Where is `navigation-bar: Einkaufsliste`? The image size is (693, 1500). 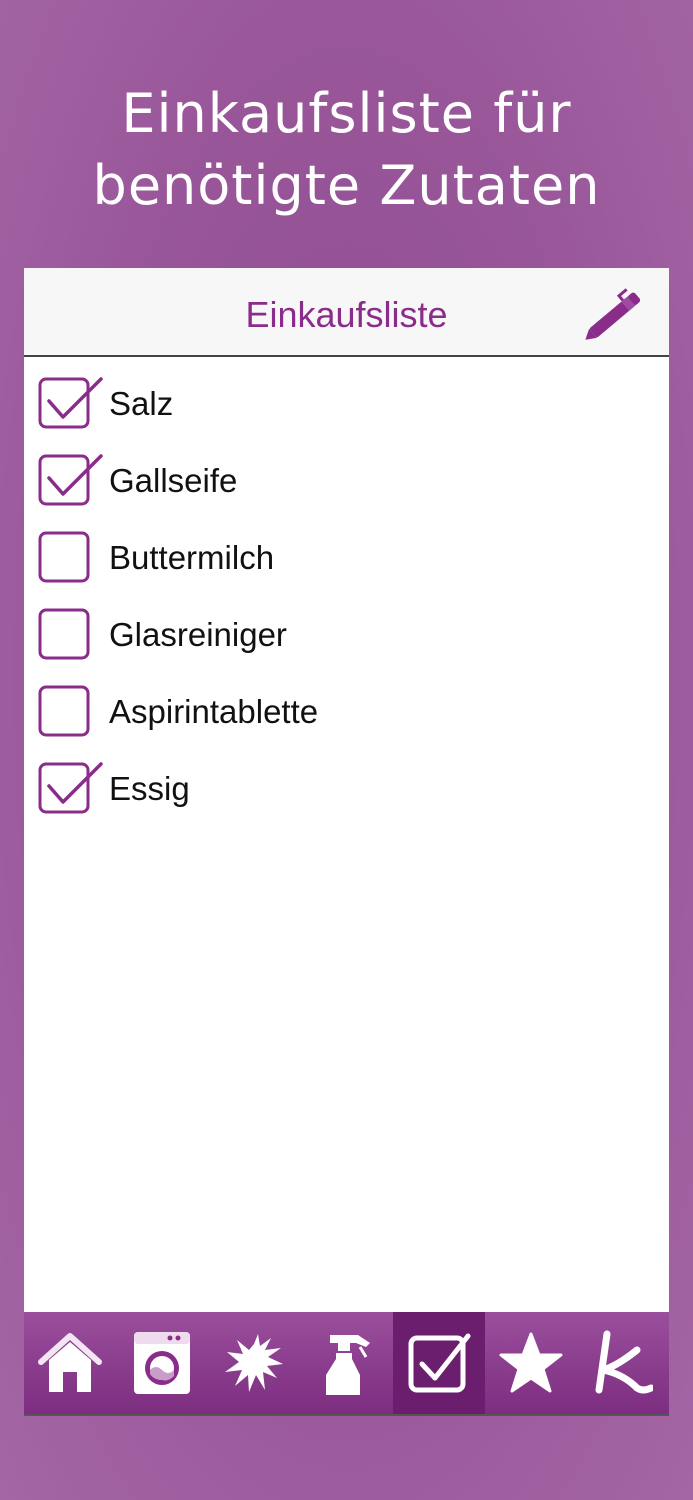
navigation-bar: Einkaufsliste is located at coordinates (346, 312).